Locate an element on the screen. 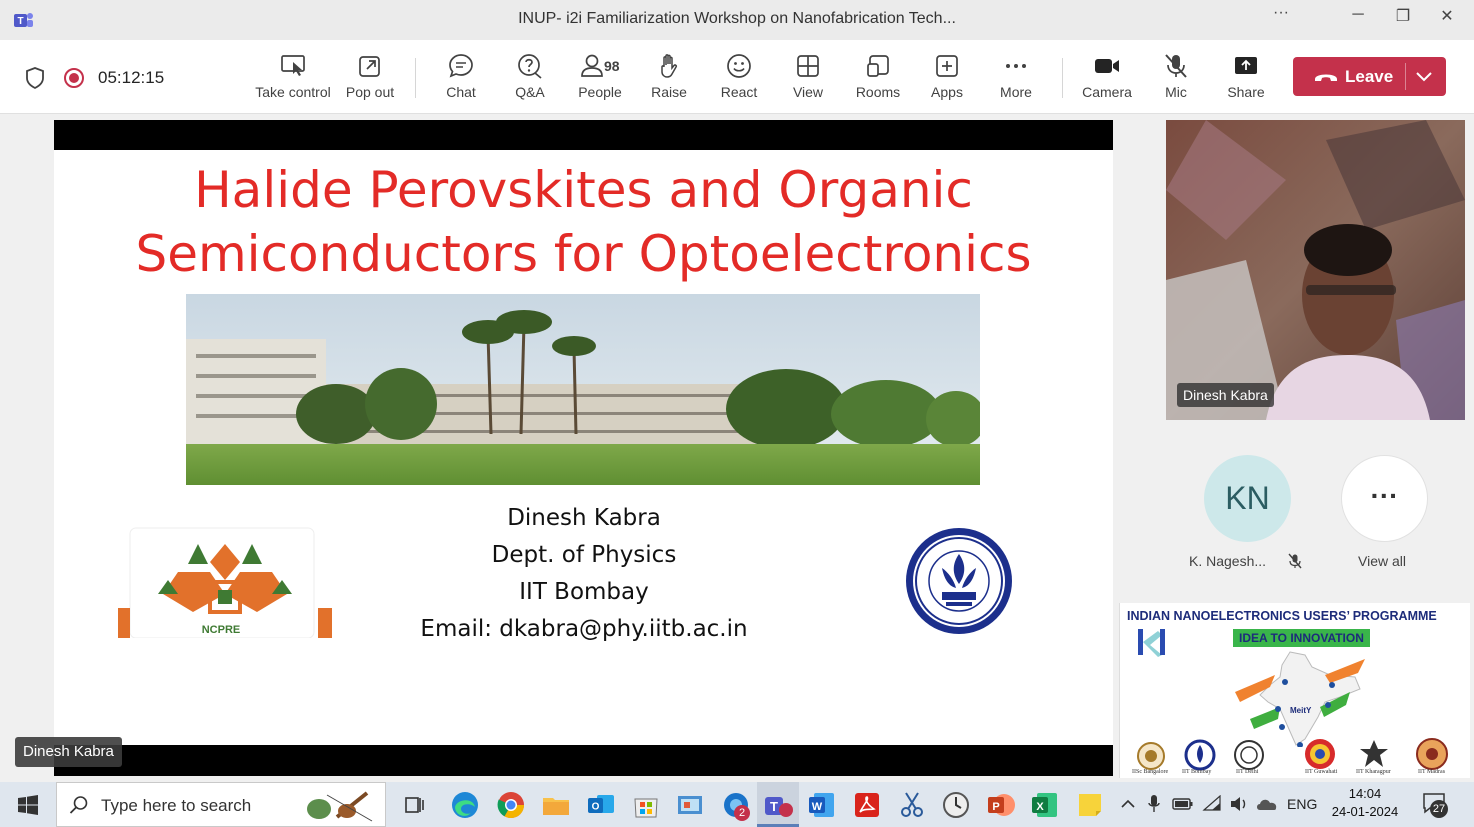  smiley-icon is located at coordinates (739, 66).